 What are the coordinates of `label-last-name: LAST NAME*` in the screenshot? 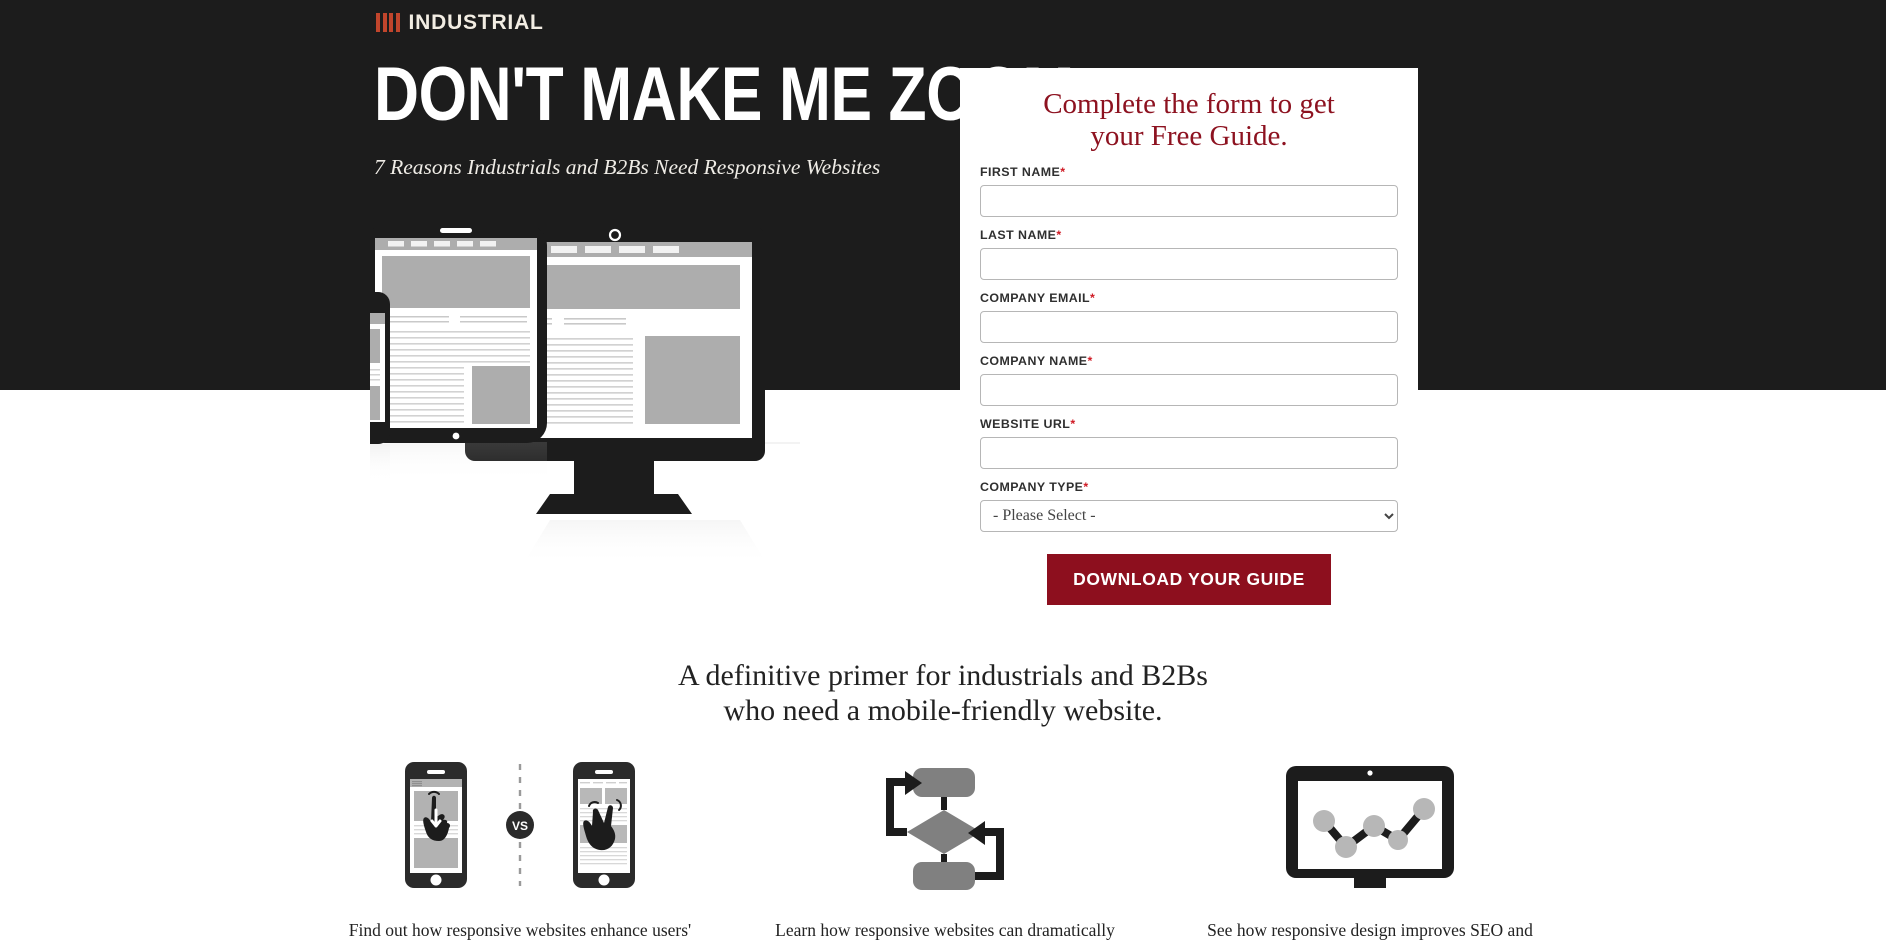 It's located at (1021, 234).